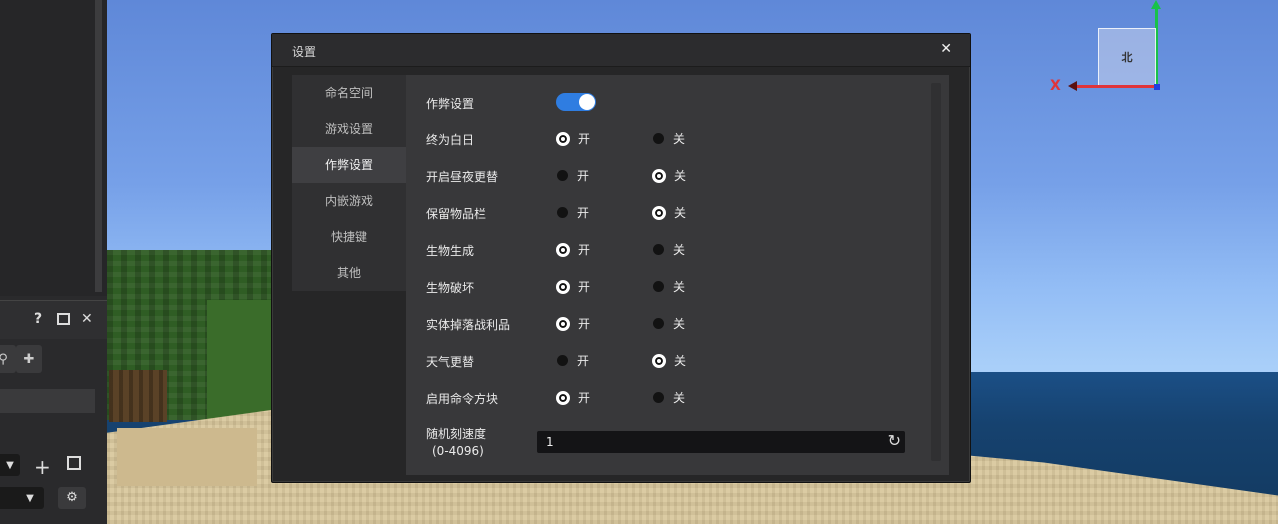  Describe the element at coordinates (462, 399) in the screenshot. I see `setting-label: 启用命令方块` at that location.